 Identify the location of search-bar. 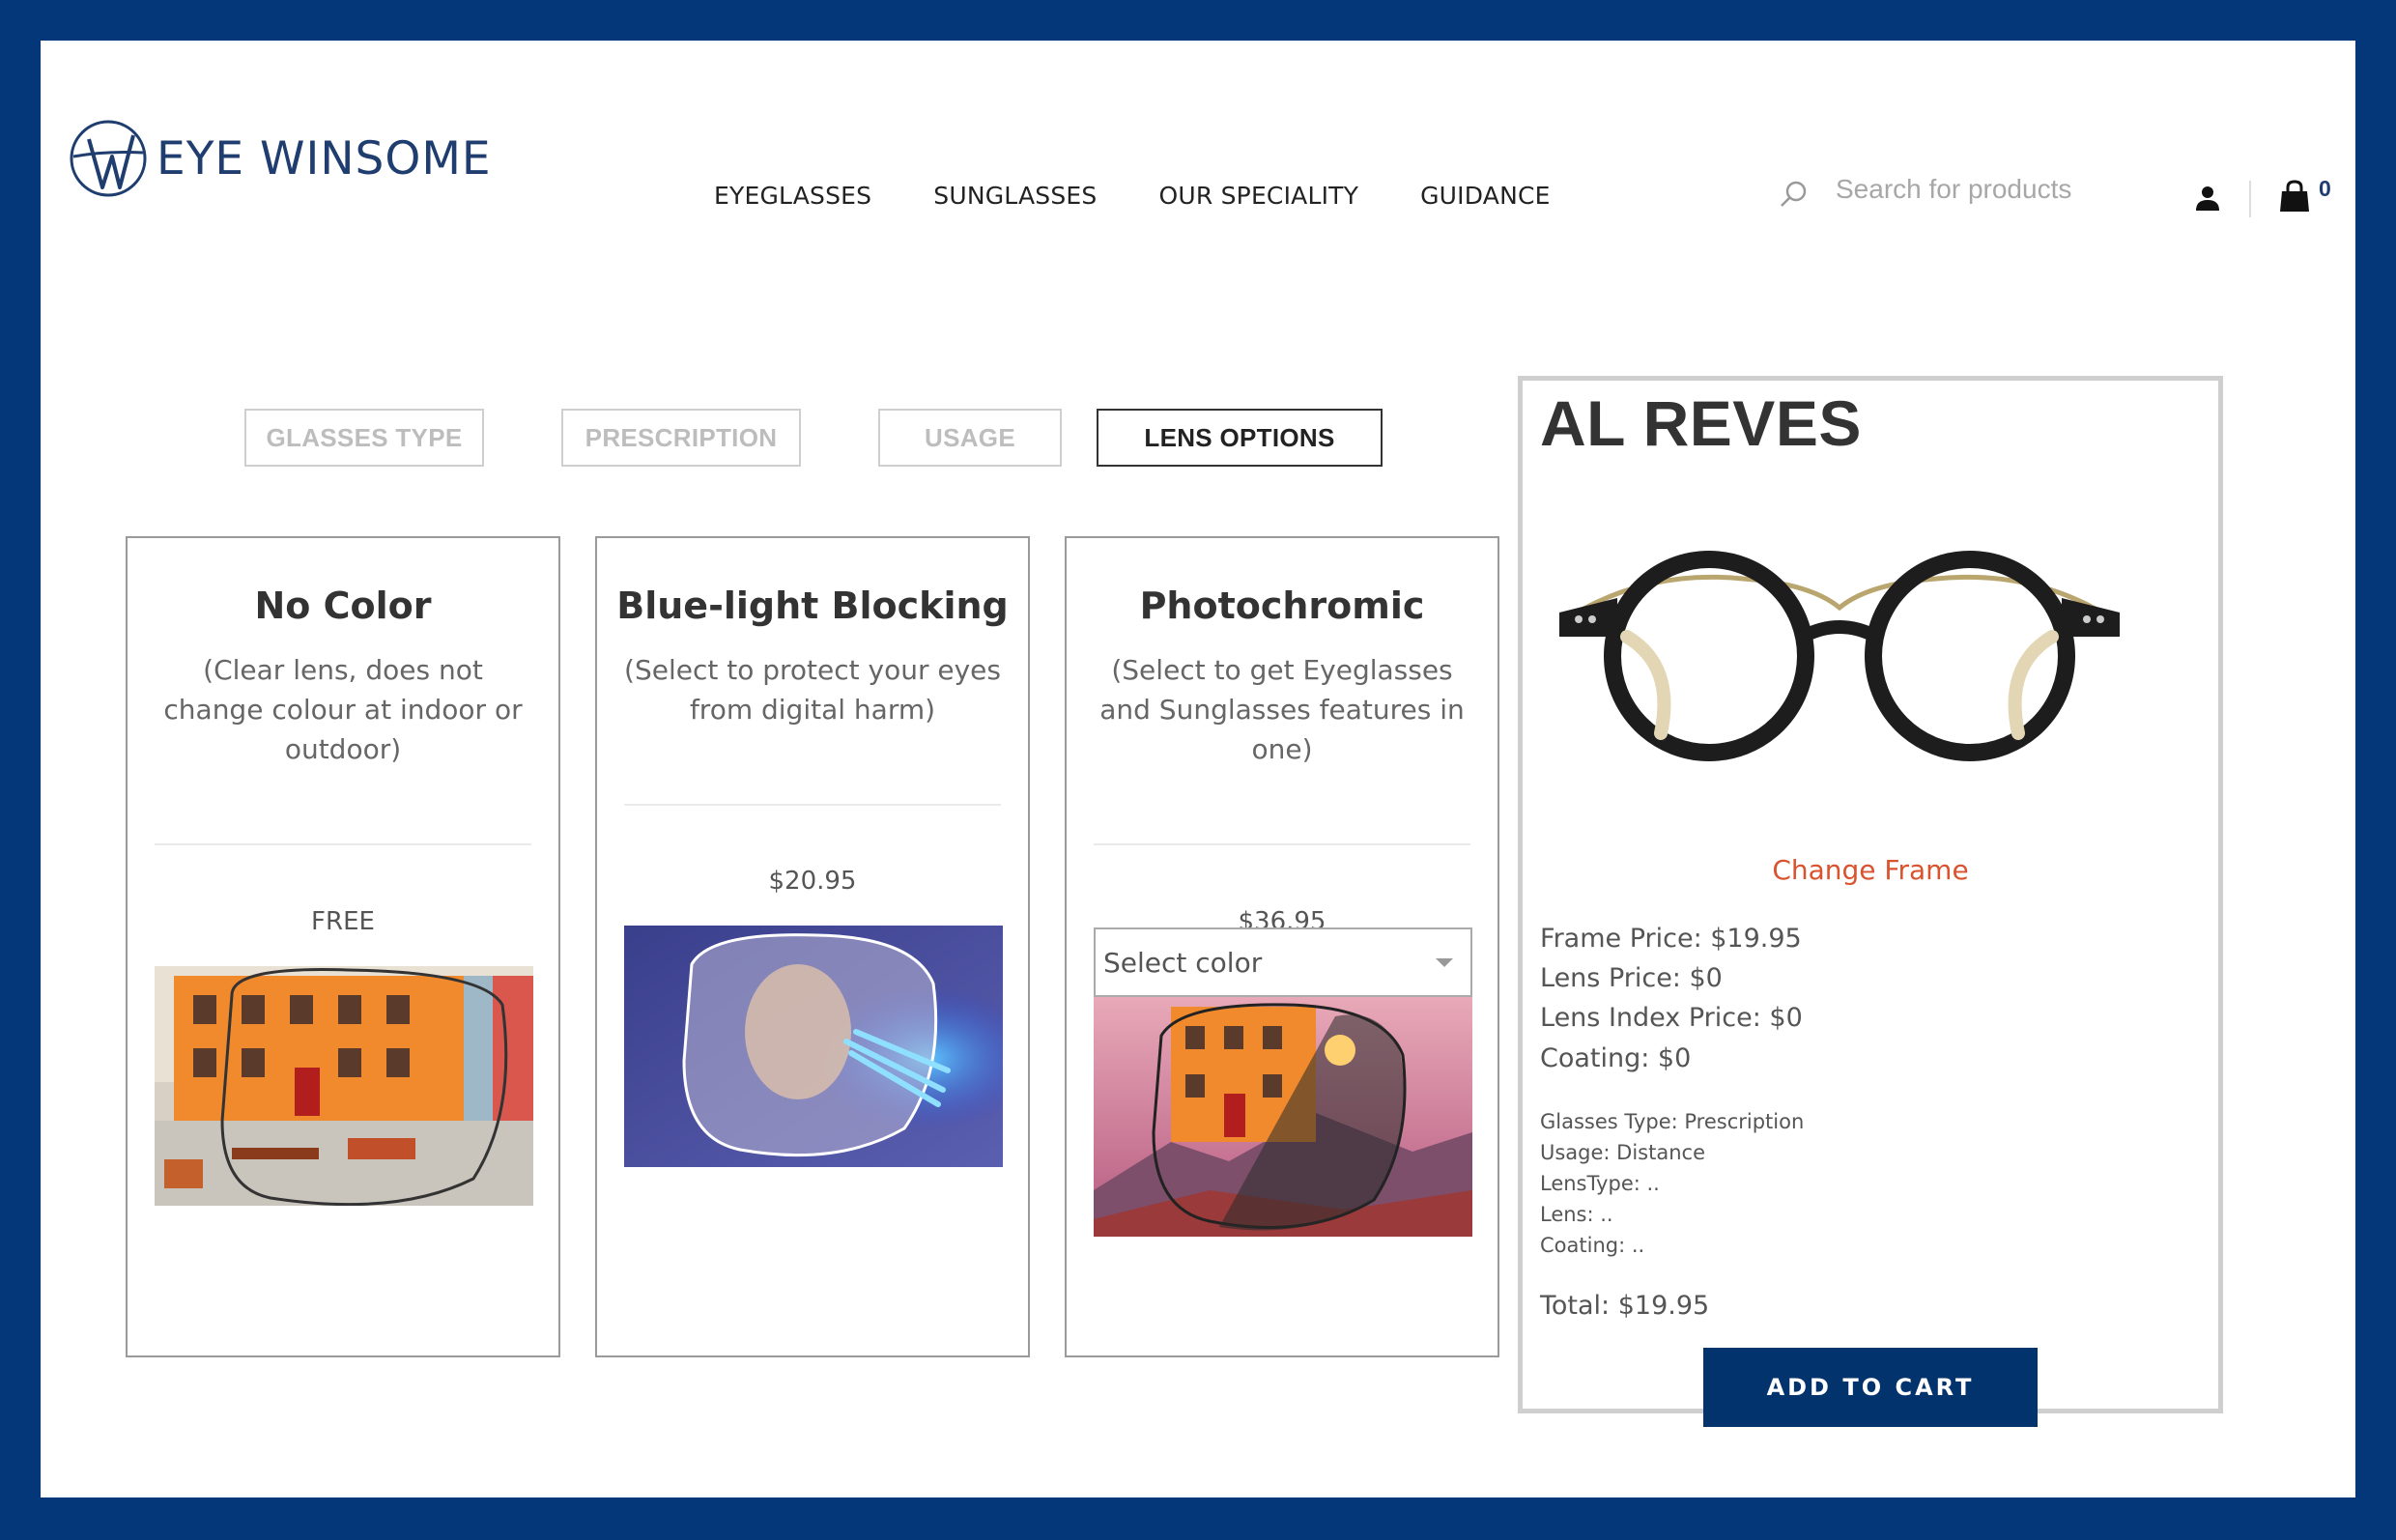
(1962, 189).